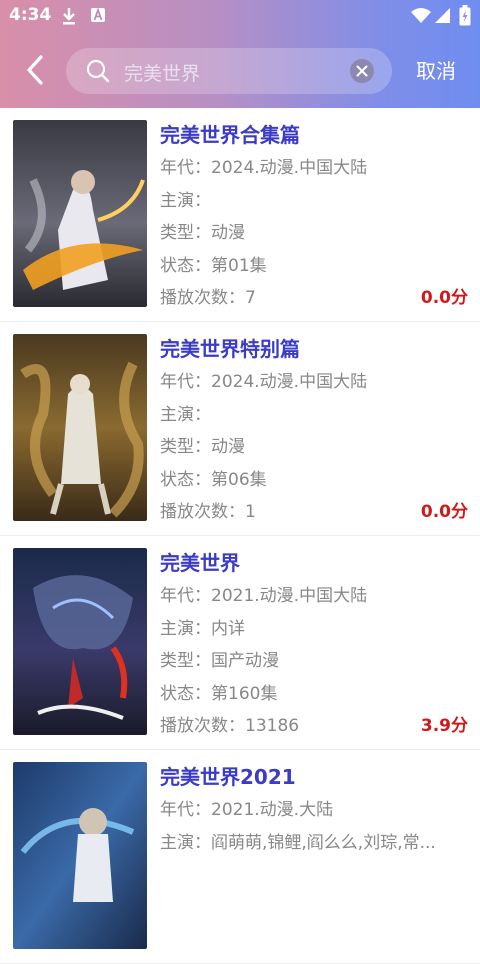  I want to click on item-title: 完美世界2021, so click(315, 777).